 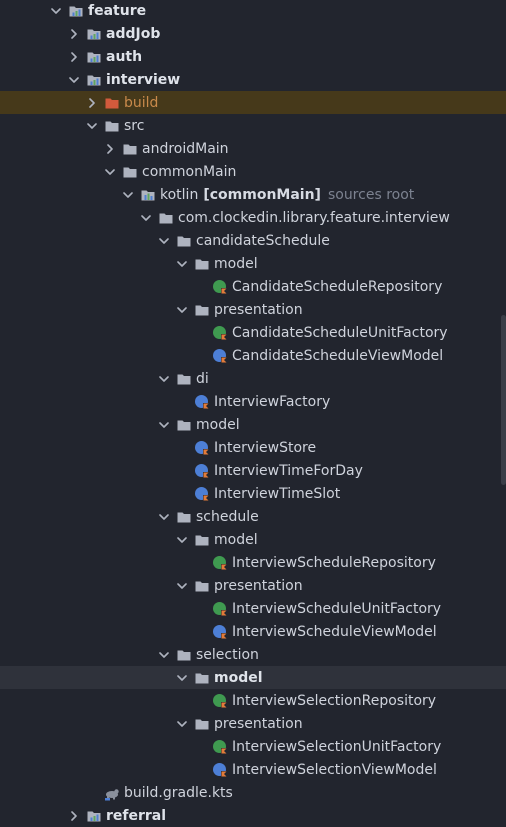 I want to click on tree-item-label: CandidateScheduleRepository, so click(x=337, y=286).